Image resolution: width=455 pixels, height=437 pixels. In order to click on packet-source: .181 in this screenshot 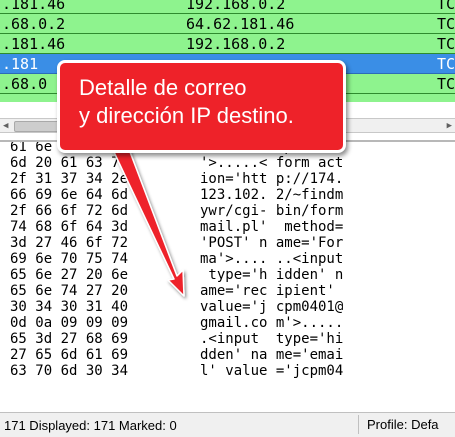, I will do `click(20, 64)`.